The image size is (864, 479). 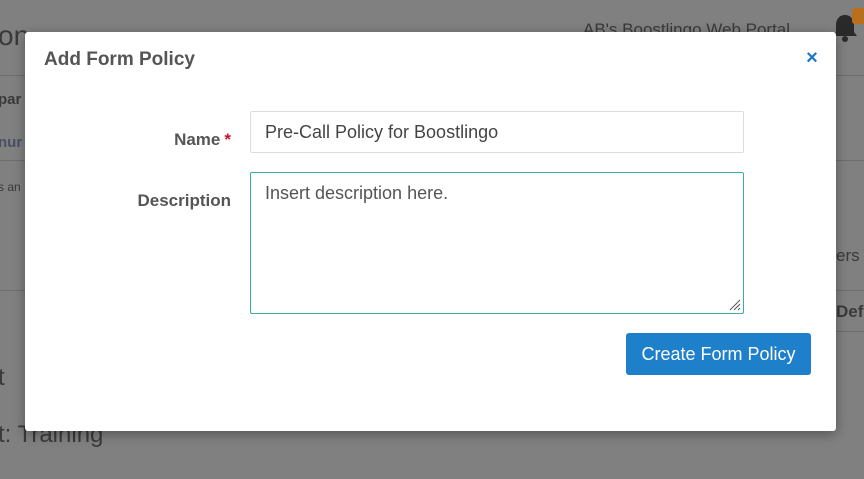 What do you see at coordinates (119, 59) in the screenshot?
I see `dialog-title: Add Form Policy` at bounding box center [119, 59].